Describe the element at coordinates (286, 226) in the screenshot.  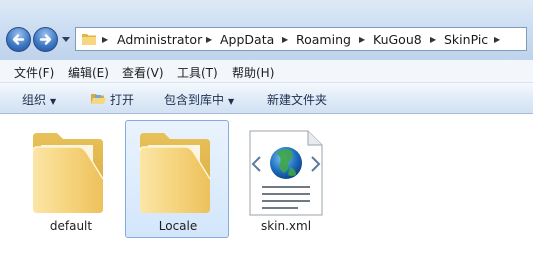
I see `file-name: skin.xml` at that location.